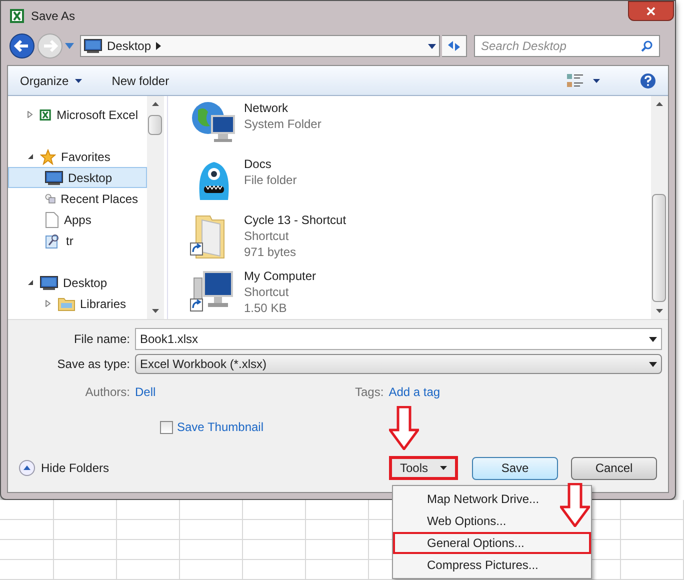 This screenshot has height=580, width=684. What do you see at coordinates (53, 240) in the screenshot?
I see `magnifier-icon` at bounding box center [53, 240].